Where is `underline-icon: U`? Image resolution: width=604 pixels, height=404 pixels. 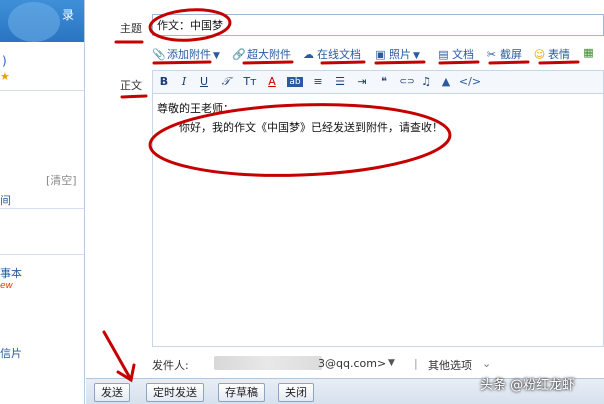
underline-icon: U is located at coordinates (204, 81).